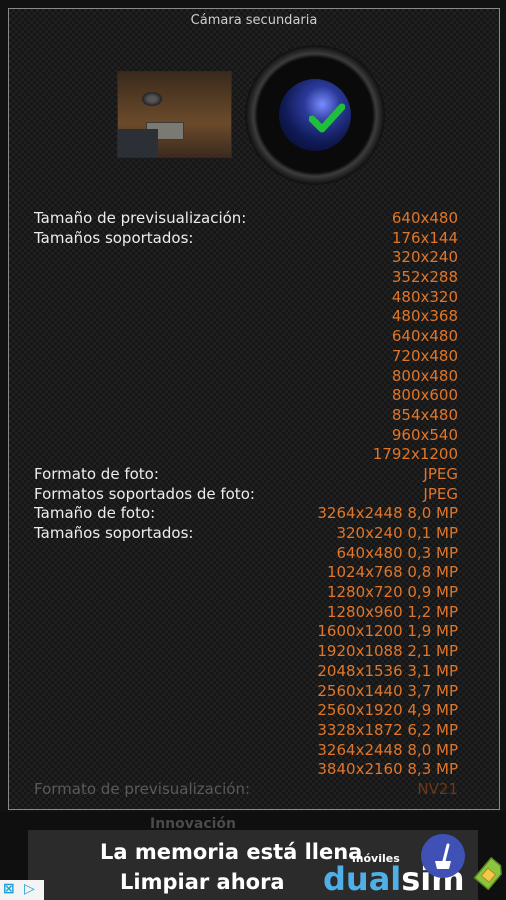  Describe the element at coordinates (246, 632) in the screenshot. I see `property-row: 1600x1200 1,9 MP` at that location.